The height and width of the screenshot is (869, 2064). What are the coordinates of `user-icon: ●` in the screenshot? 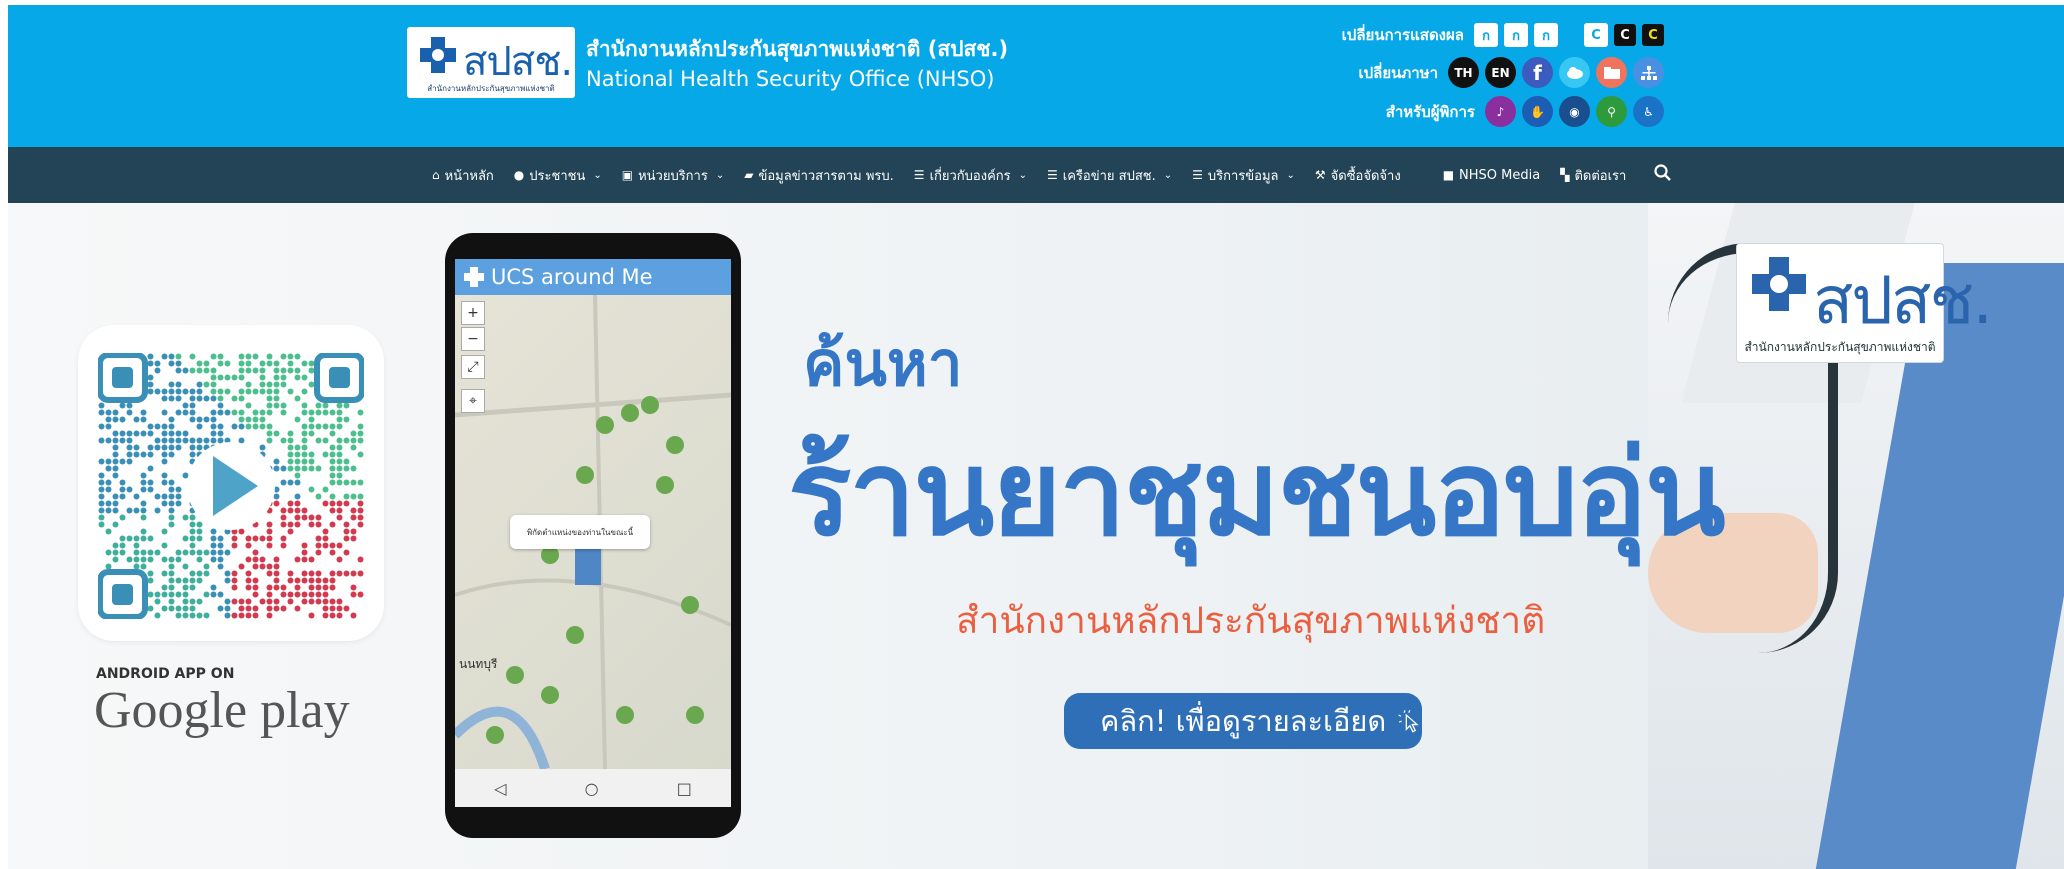 It's located at (519, 175).